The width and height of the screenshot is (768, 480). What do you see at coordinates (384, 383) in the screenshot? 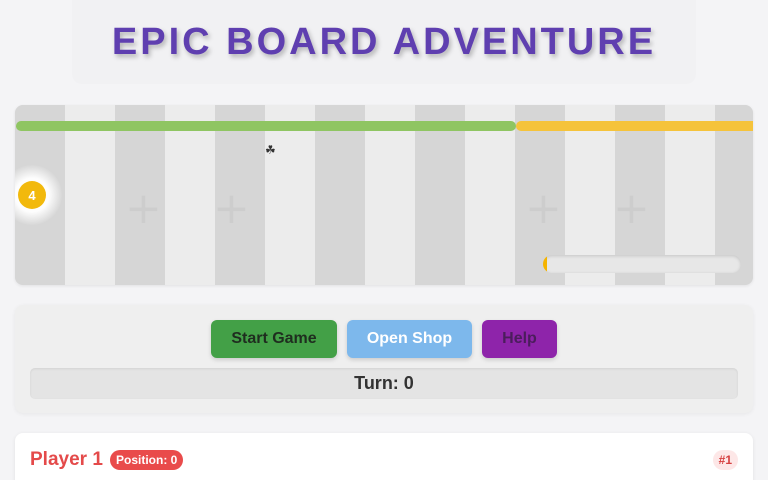
I see `turn-indicator: Turn: 0` at bounding box center [384, 383].